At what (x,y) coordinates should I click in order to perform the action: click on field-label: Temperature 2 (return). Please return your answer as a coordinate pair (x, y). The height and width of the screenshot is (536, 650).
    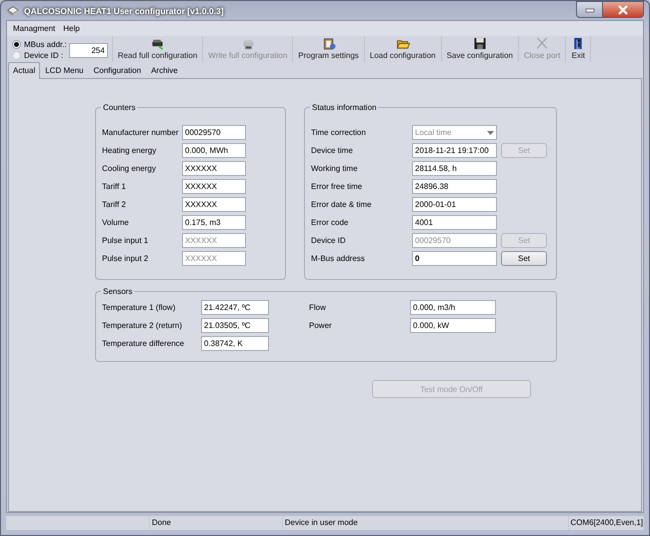
    Looking at the image, I should click on (143, 326).